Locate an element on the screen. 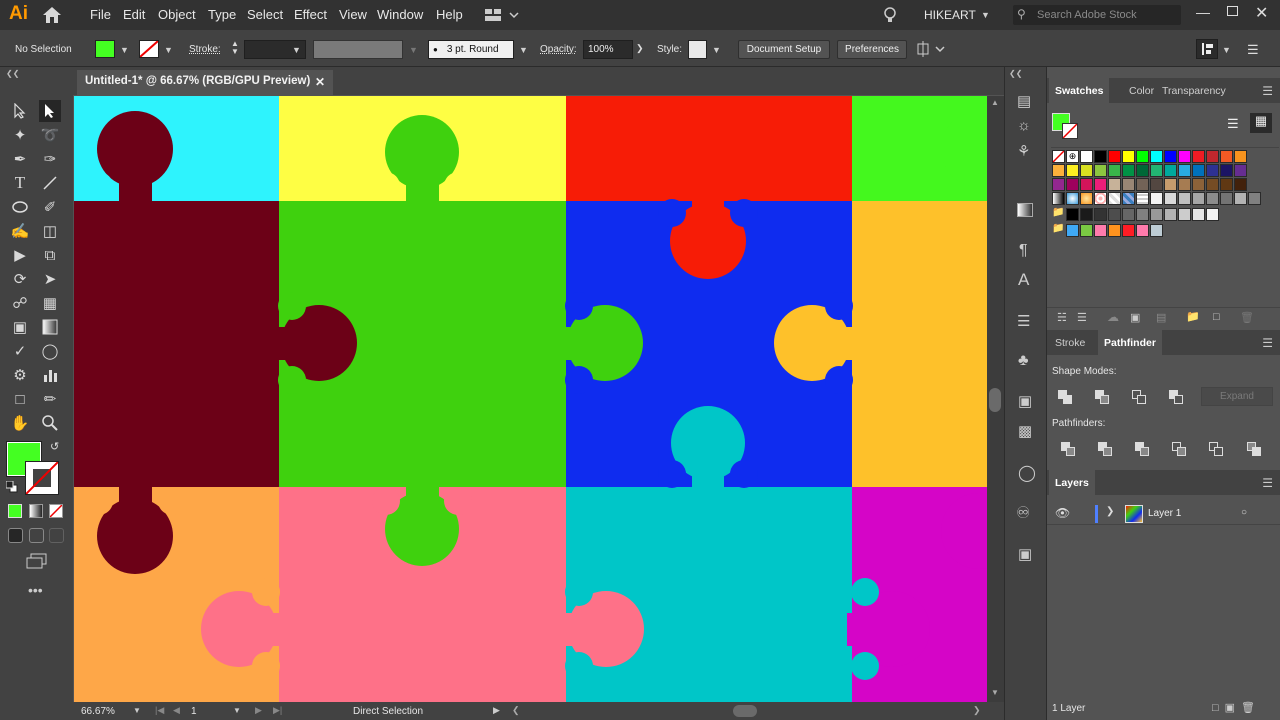 The image size is (1280, 720). expand-layer-icon: ❯ is located at coordinates (1110, 511).